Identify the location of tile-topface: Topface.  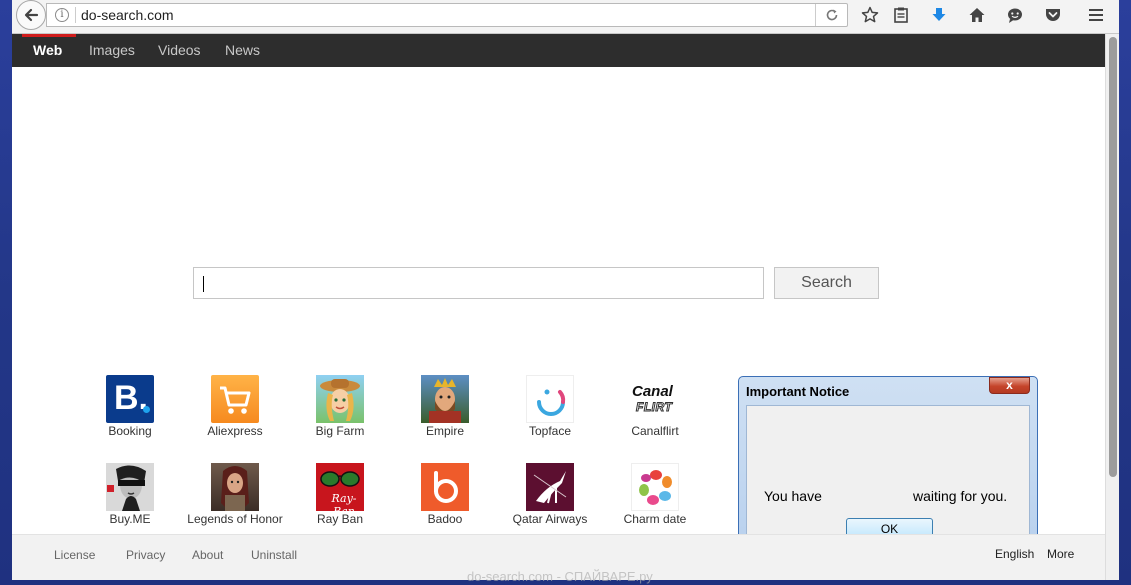
(550, 406).